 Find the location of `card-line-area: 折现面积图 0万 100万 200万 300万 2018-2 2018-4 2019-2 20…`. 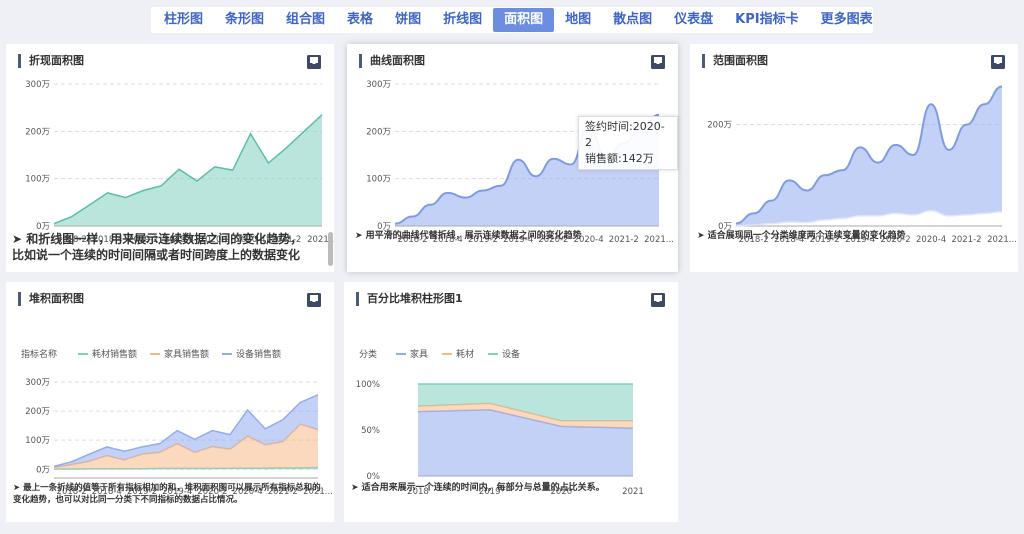

card-line-area: 折现面积图 0万 100万 200万 300万 2018-2 2018-4 2019-2 20… is located at coordinates (170, 158).